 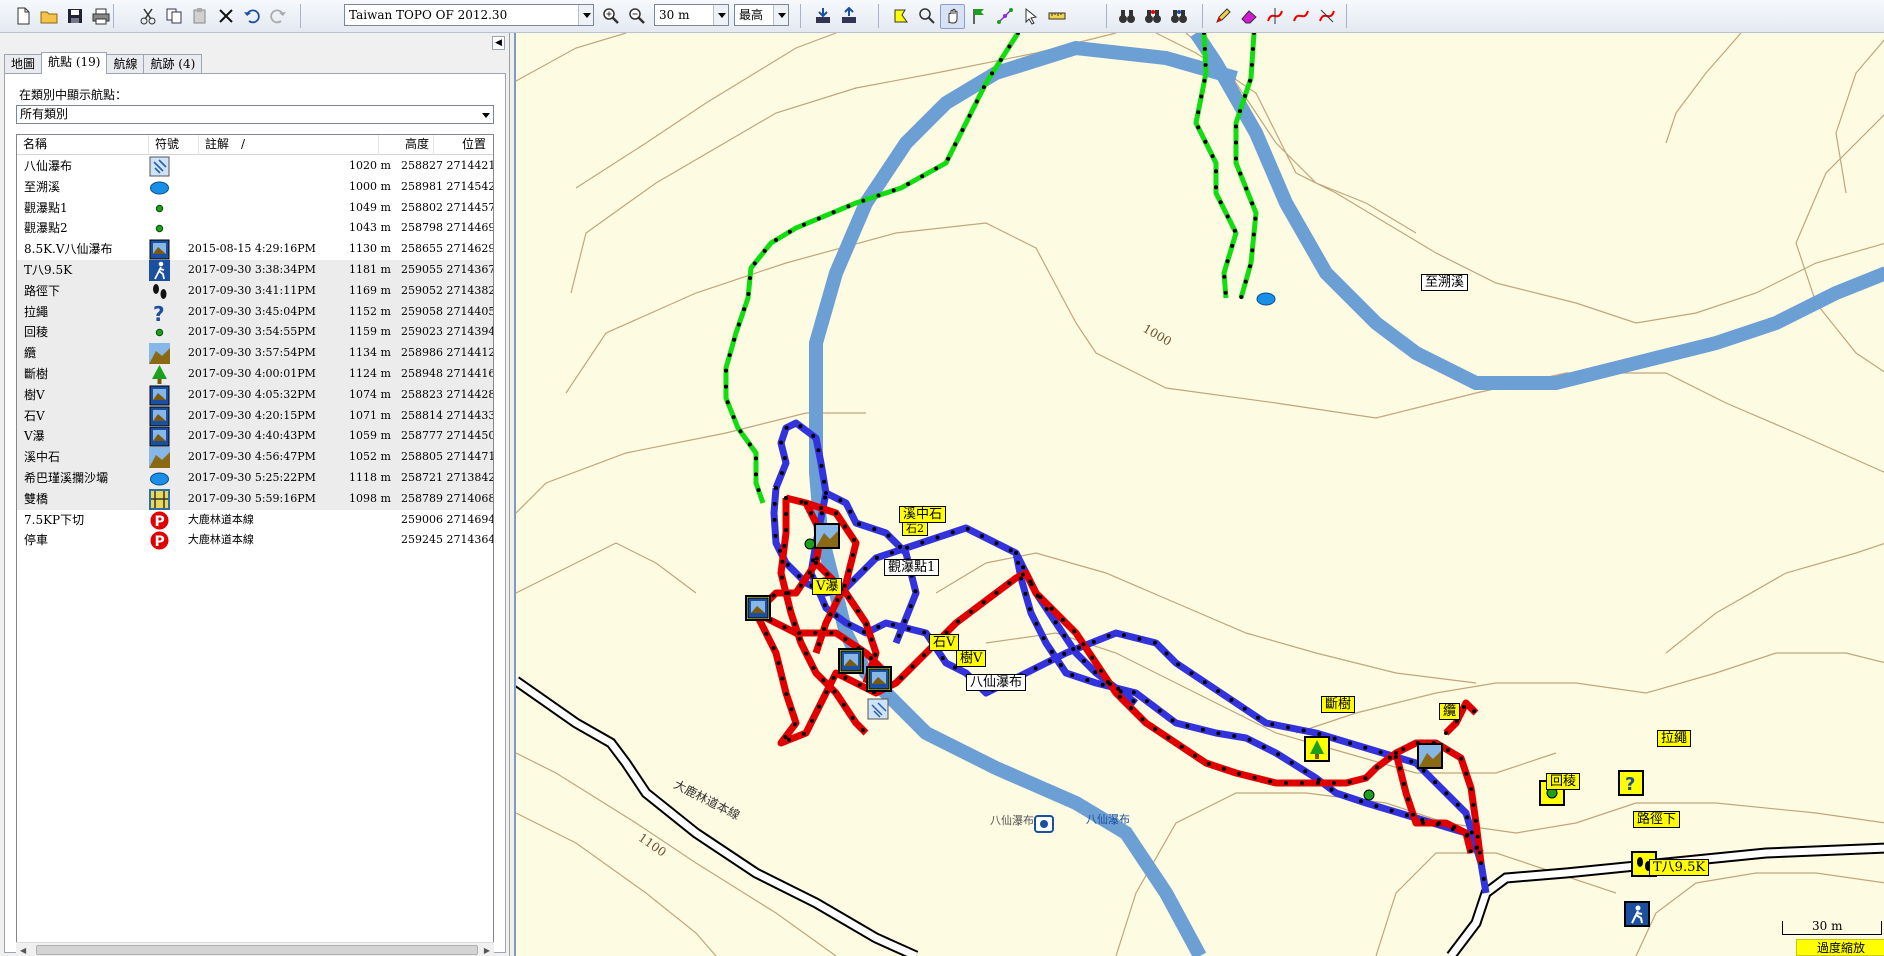 I want to click on map-product-select: Taiwan TOPO OF 2012.30, so click(x=469, y=15).